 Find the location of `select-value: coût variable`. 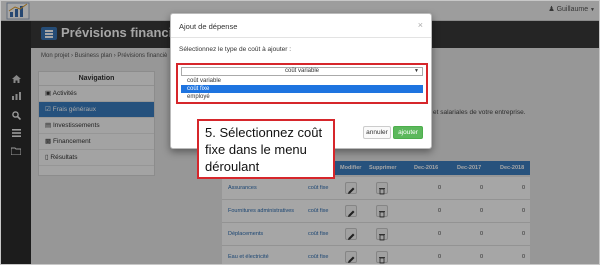

select-value: coût variable is located at coordinates (302, 71).